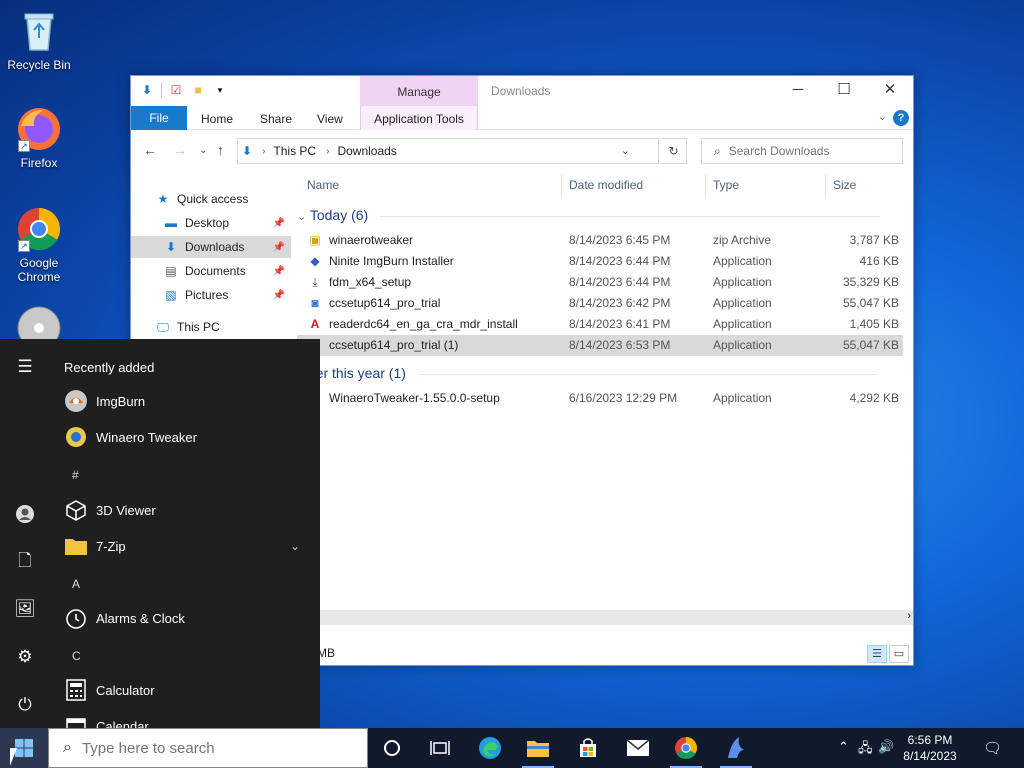  I want to click on power-icon: ⏻, so click(25, 705).